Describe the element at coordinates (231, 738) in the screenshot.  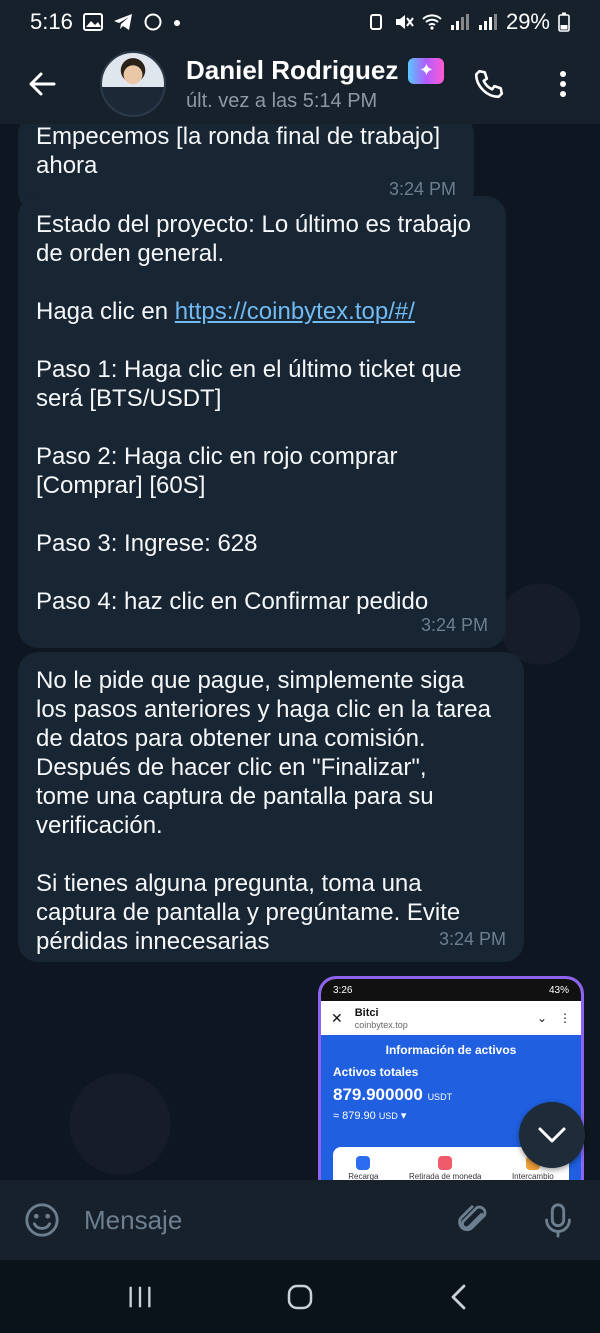
I see `message-text: de datos para obtener una comisión.` at that location.